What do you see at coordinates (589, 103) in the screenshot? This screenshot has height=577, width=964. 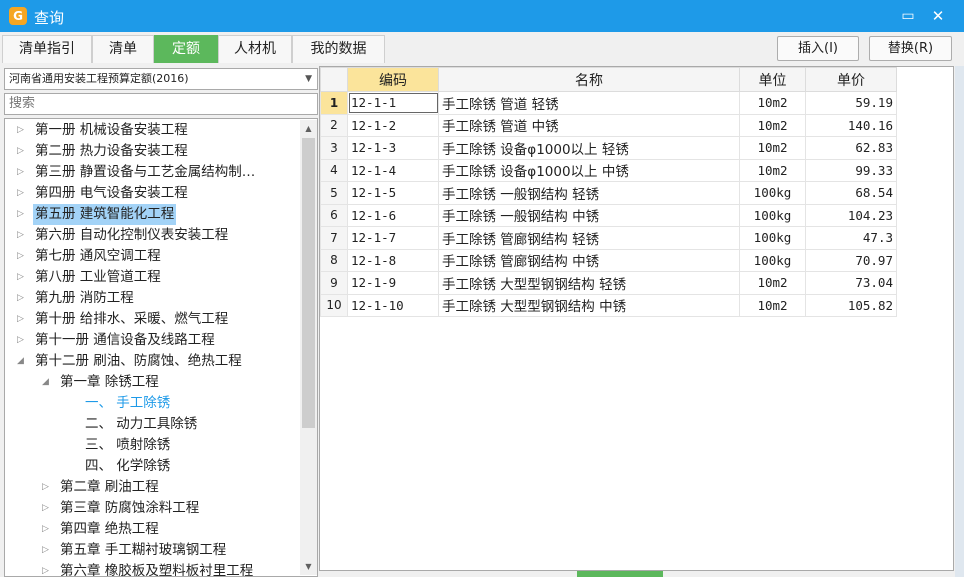 I see `cell-name: 手工除锈 管道 轻锈` at bounding box center [589, 103].